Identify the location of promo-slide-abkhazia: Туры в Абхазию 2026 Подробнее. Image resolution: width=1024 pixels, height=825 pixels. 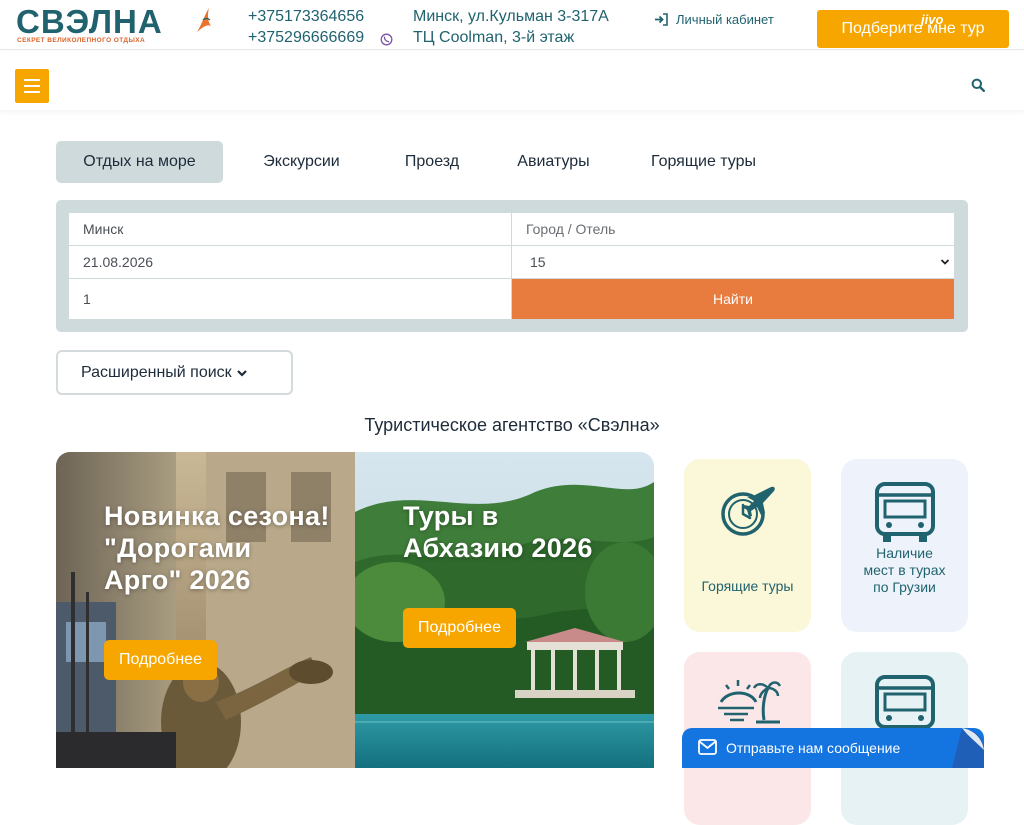
(504, 610).